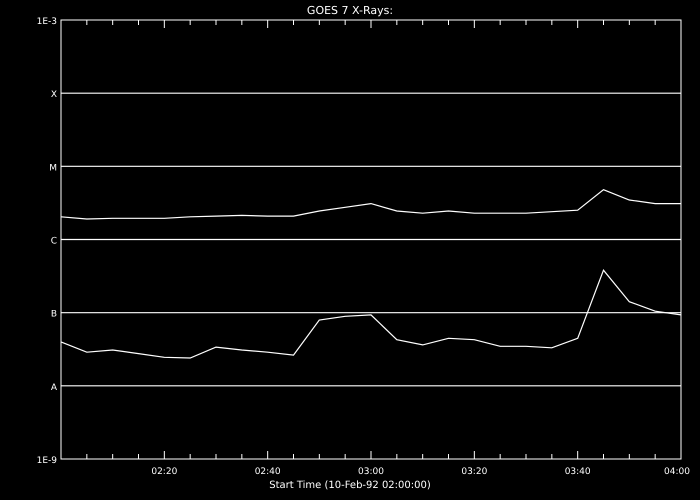 This screenshot has width=700, height=500. Describe the element at coordinates (53, 387) in the screenshot. I see `y-axis-label: A` at that location.